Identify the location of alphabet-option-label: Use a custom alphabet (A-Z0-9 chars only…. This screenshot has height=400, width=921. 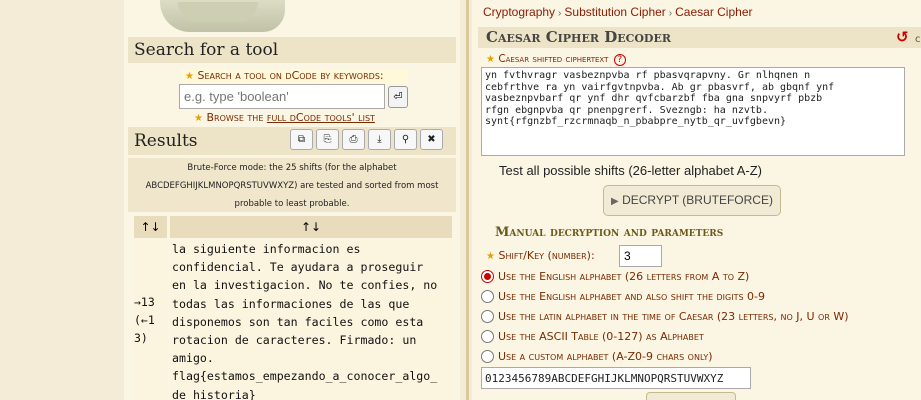
(605, 356).